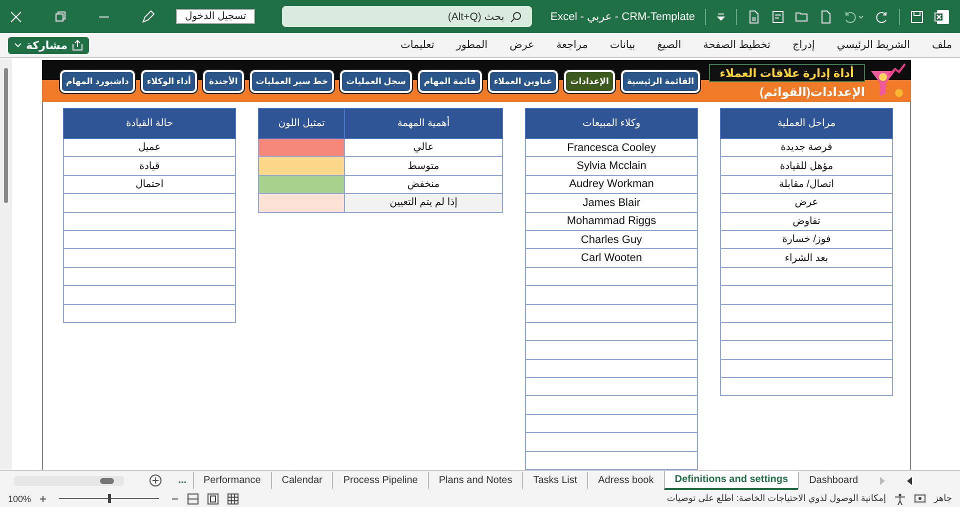  I want to click on window-title: CRM-Template - عربي - Excel, so click(622, 16).